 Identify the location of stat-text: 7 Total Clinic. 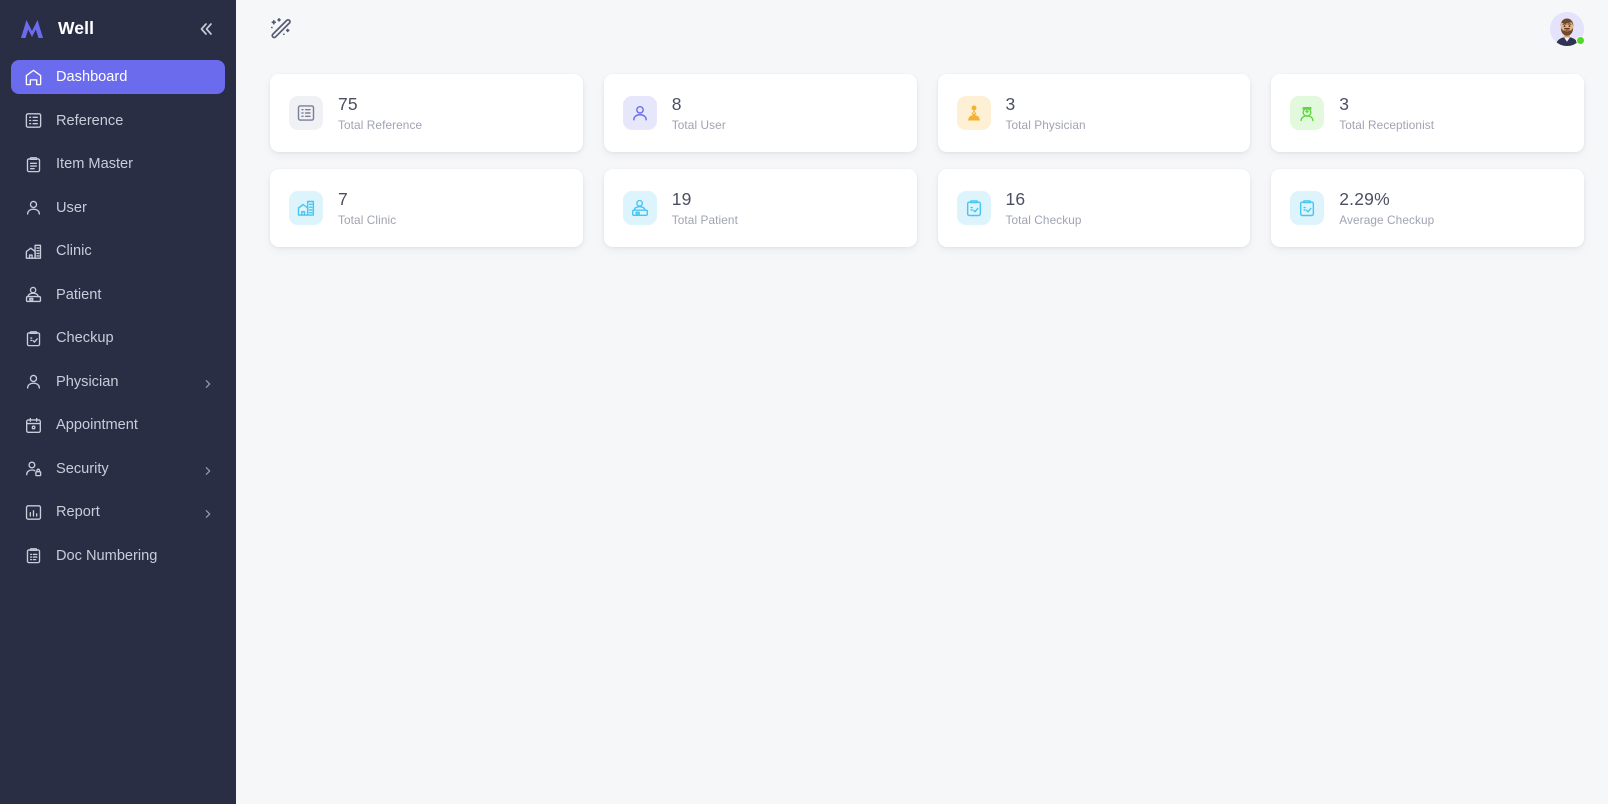
(367, 208).